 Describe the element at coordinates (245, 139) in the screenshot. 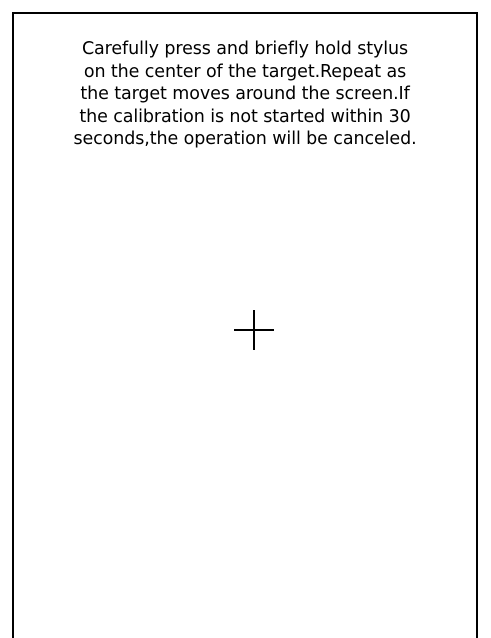

I see `instruction-line: seconds,the operation will be canceled.` at that location.